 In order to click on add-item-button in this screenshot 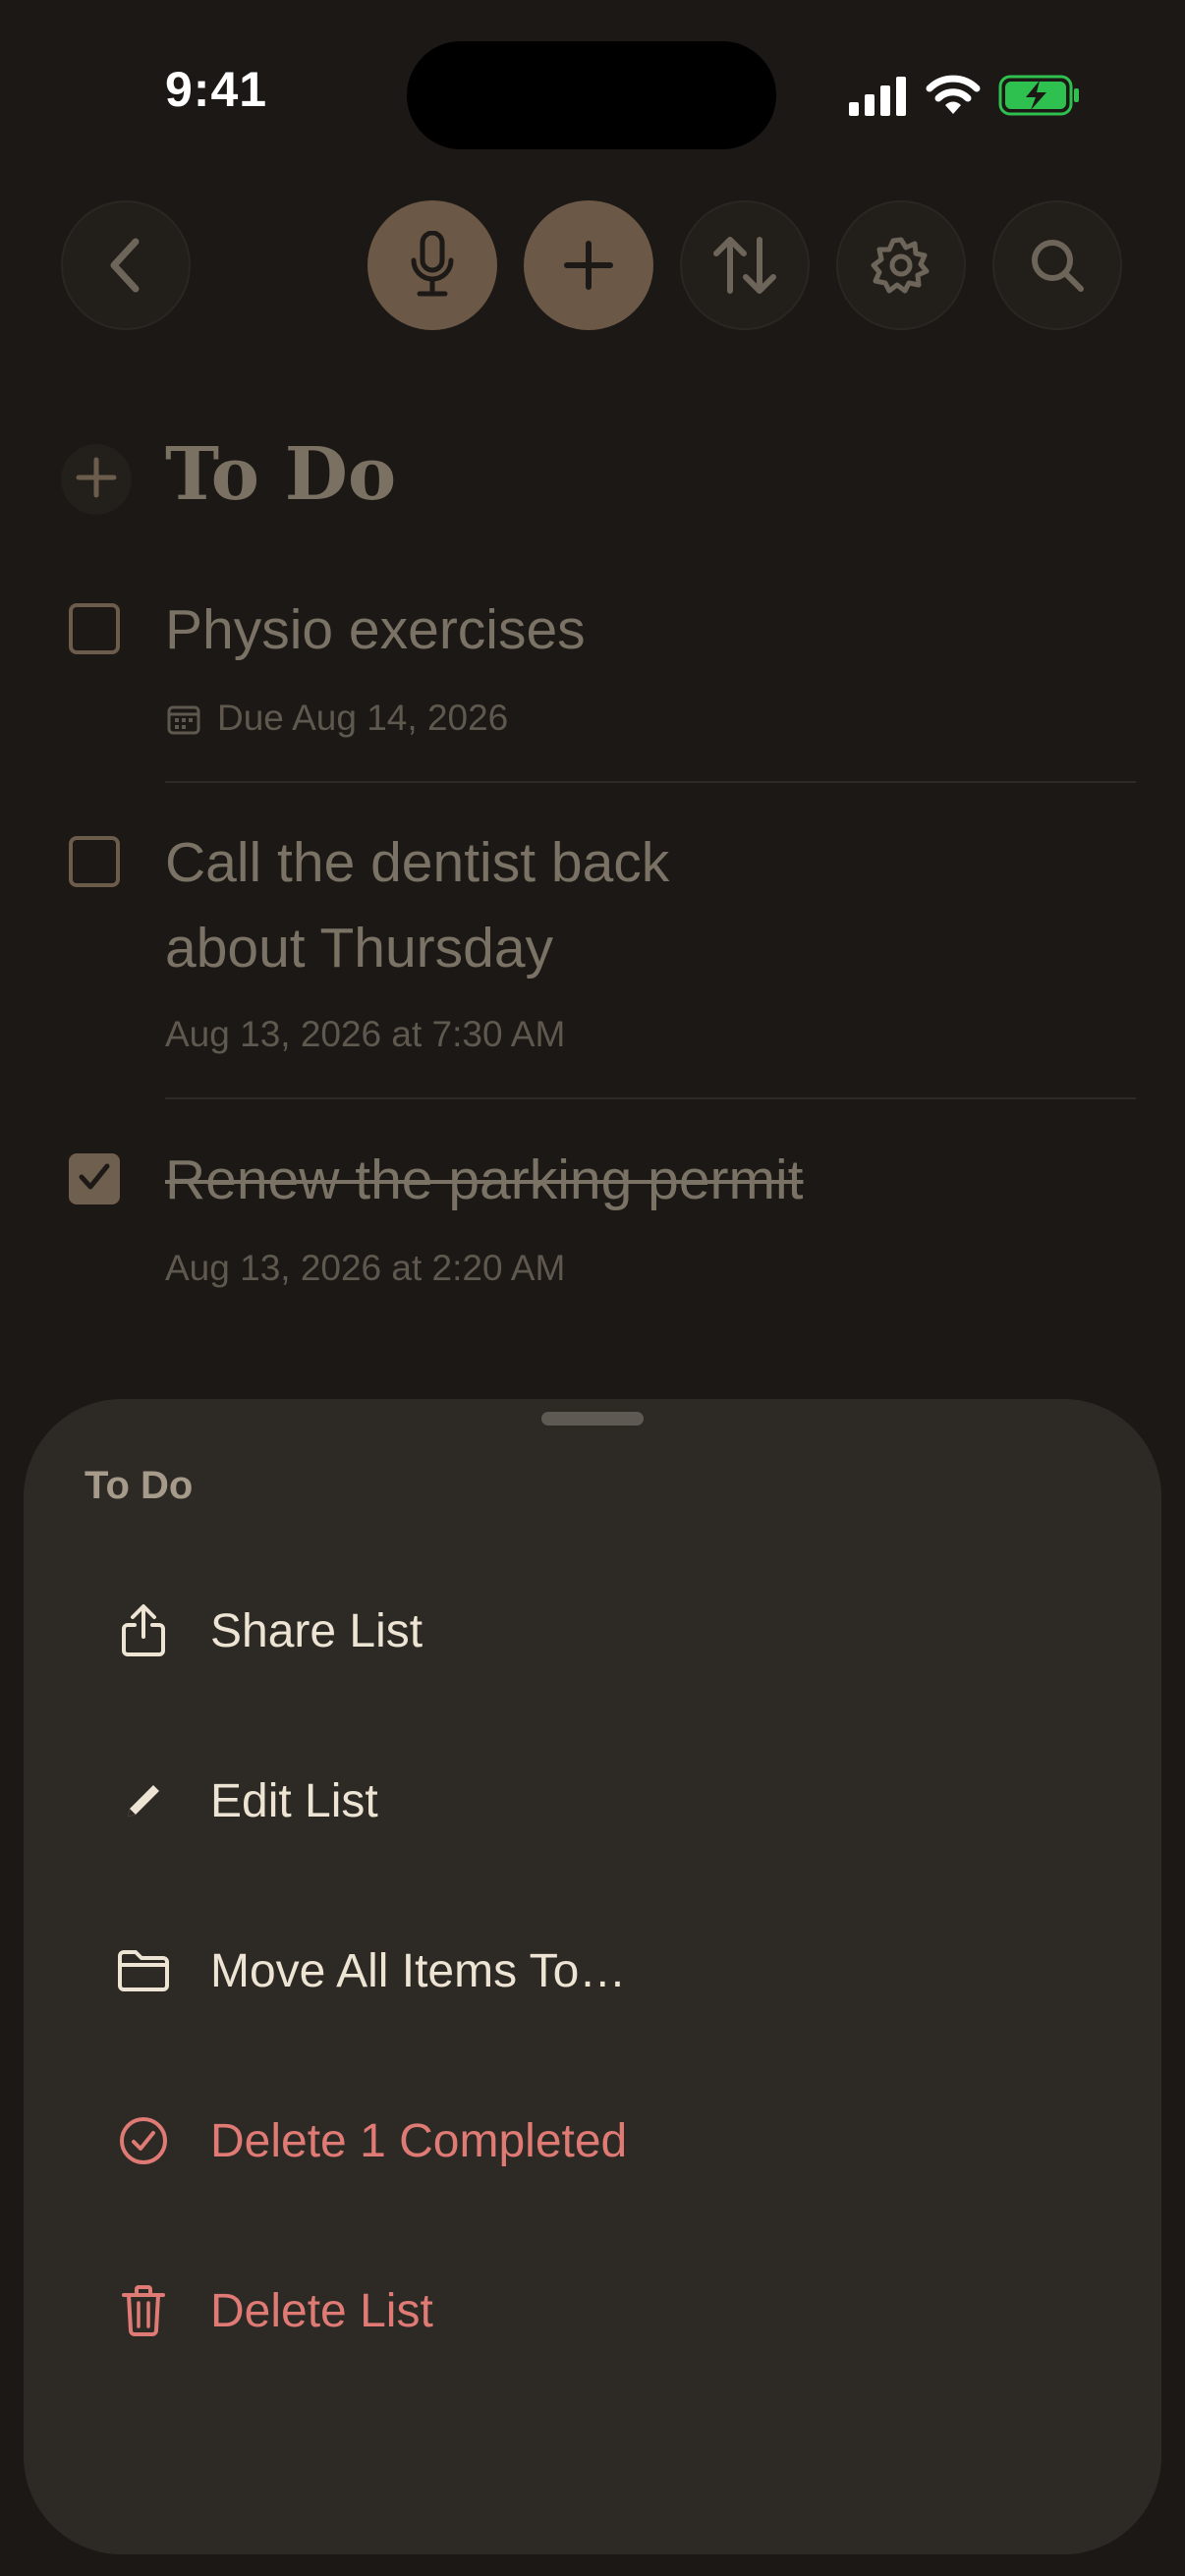, I will do `click(589, 265)`.